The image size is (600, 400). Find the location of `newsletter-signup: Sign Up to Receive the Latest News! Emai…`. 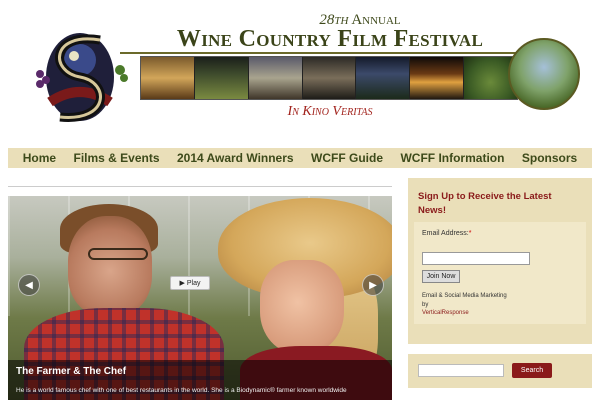

newsletter-signup: Sign Up to Receive the Latest News! Emai… is located at coordinates (500, 261).